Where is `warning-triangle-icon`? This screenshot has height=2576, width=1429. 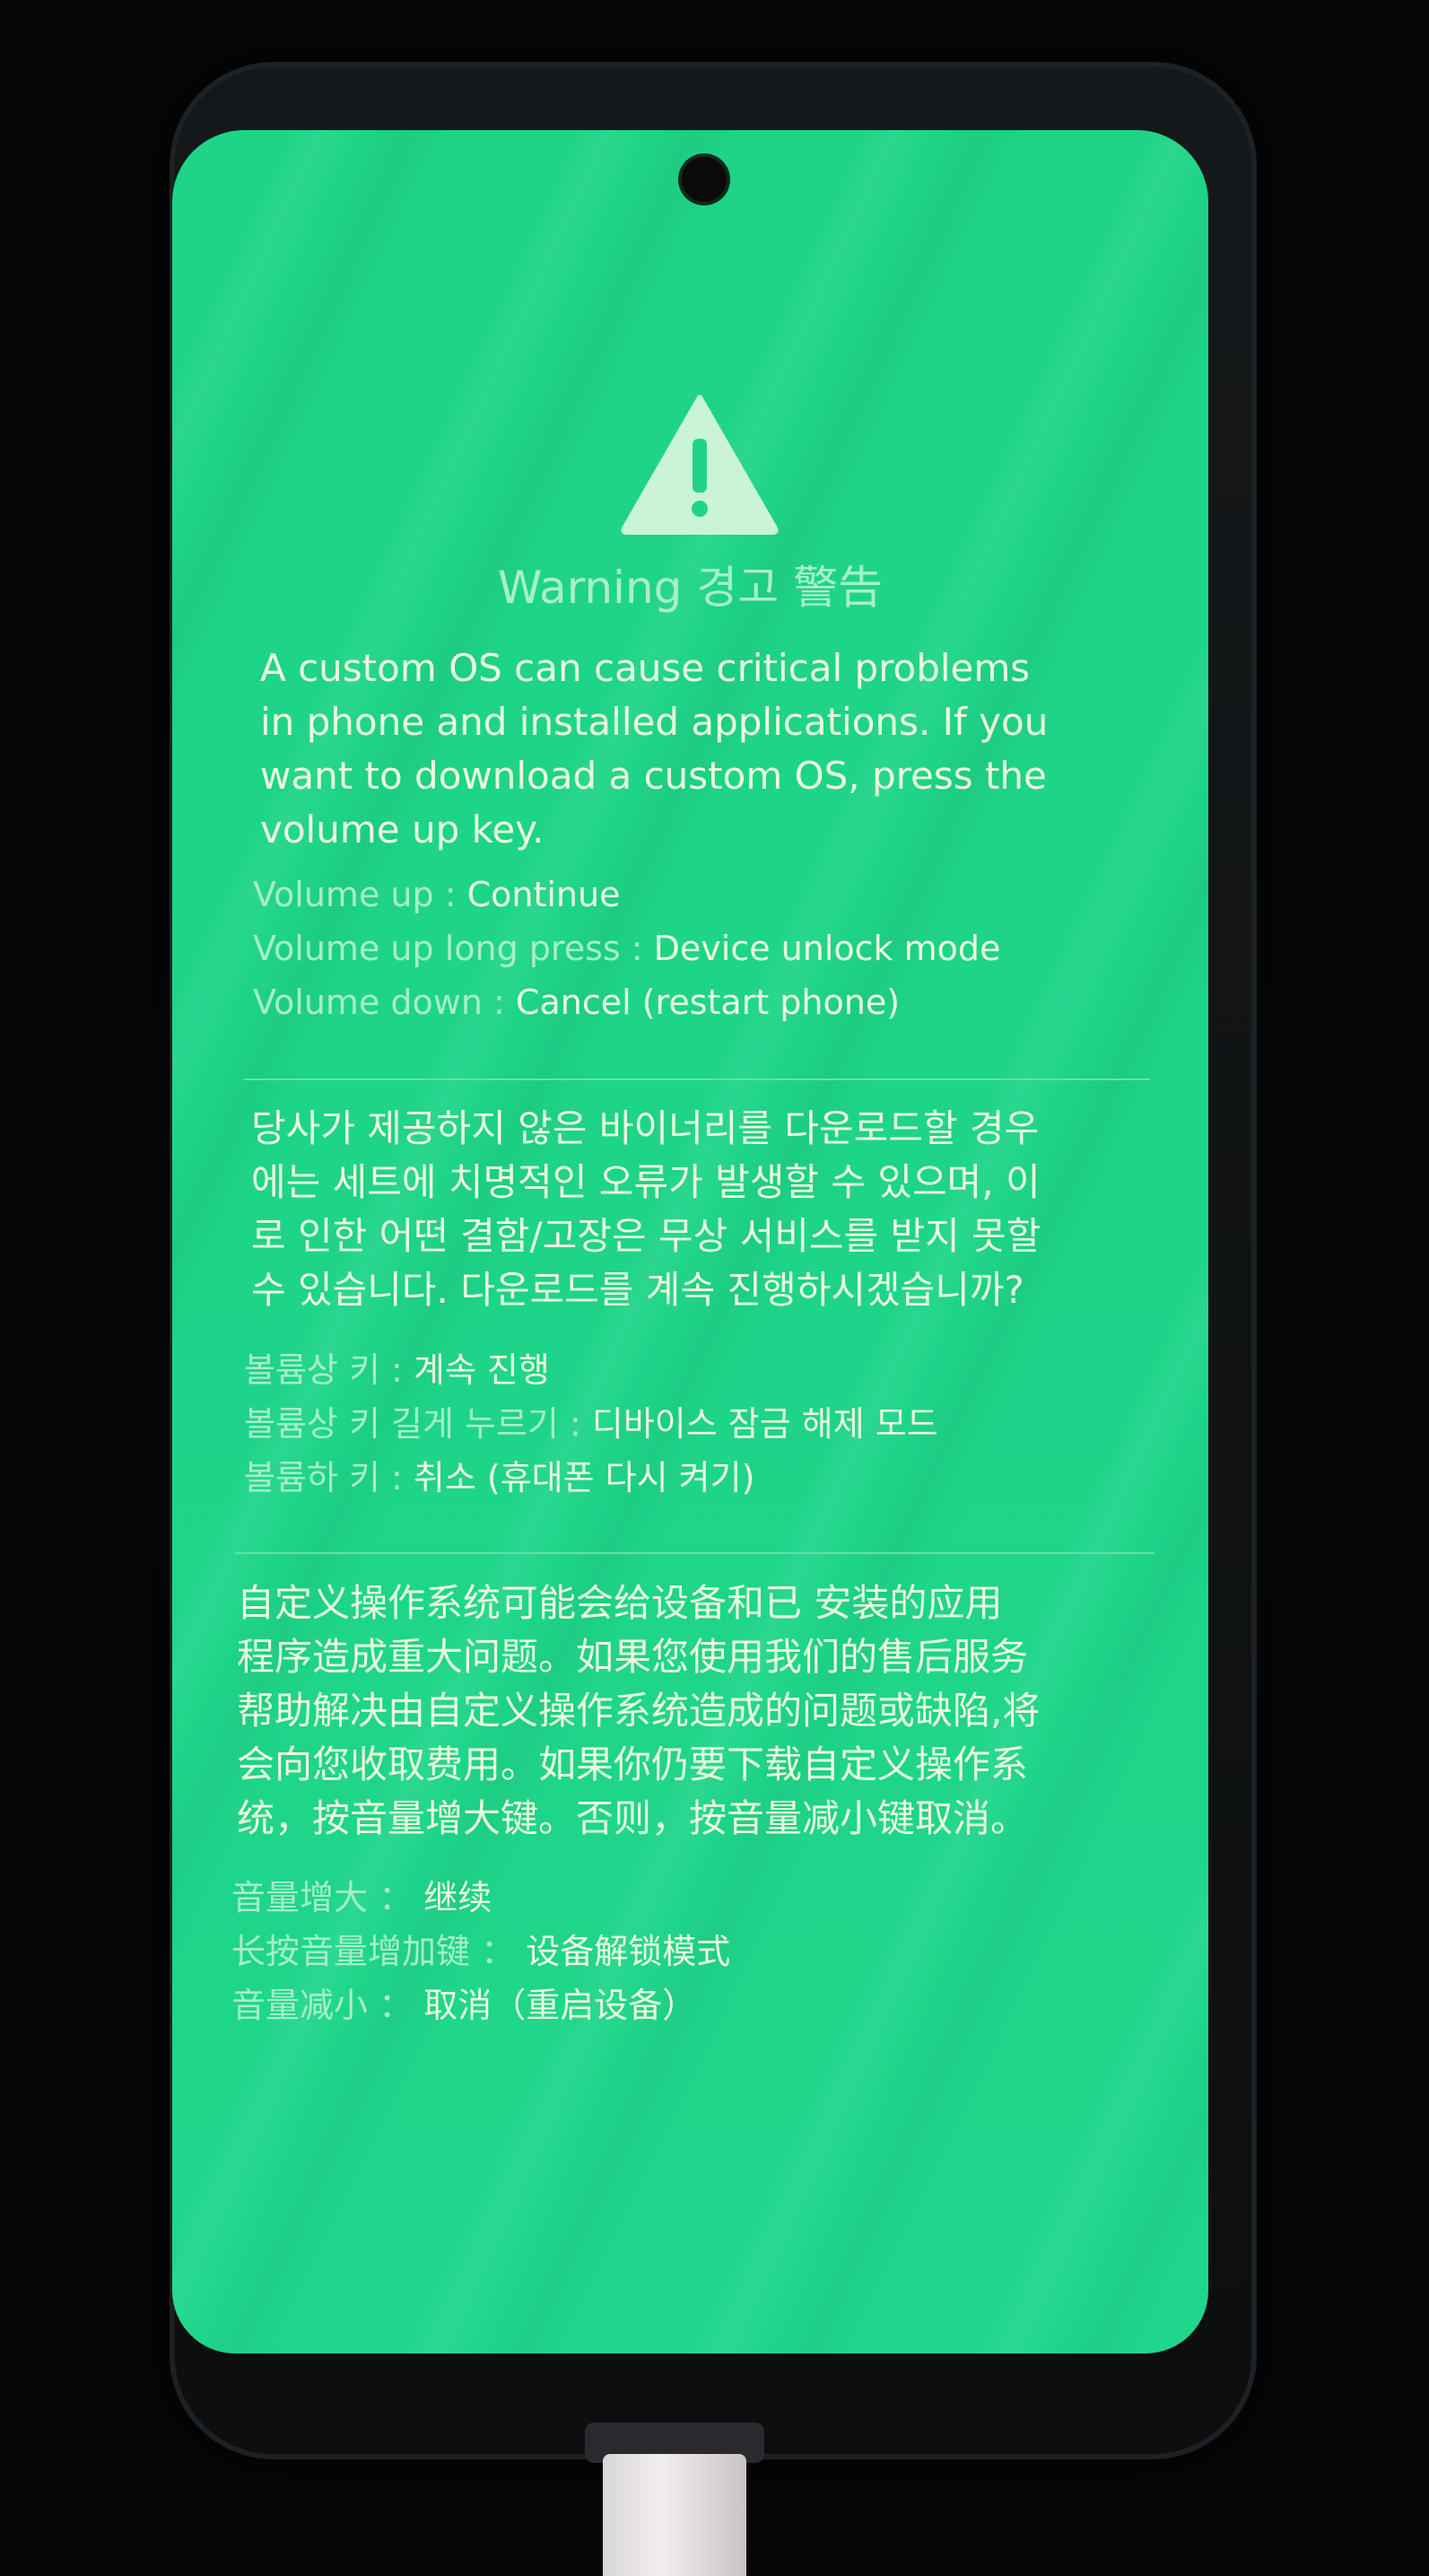 warning-triangle-icon is located at coordinates (700, 465).